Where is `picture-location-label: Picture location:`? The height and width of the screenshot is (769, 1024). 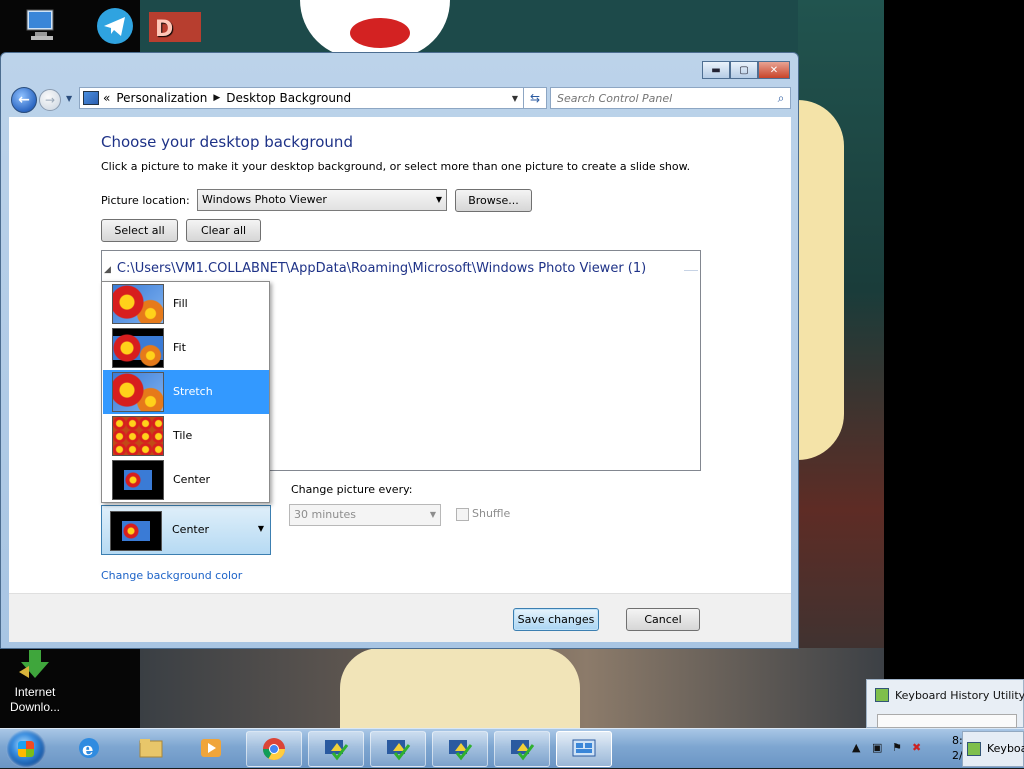 picture-location-label: Picture location: is located at coordinates (145, 200).